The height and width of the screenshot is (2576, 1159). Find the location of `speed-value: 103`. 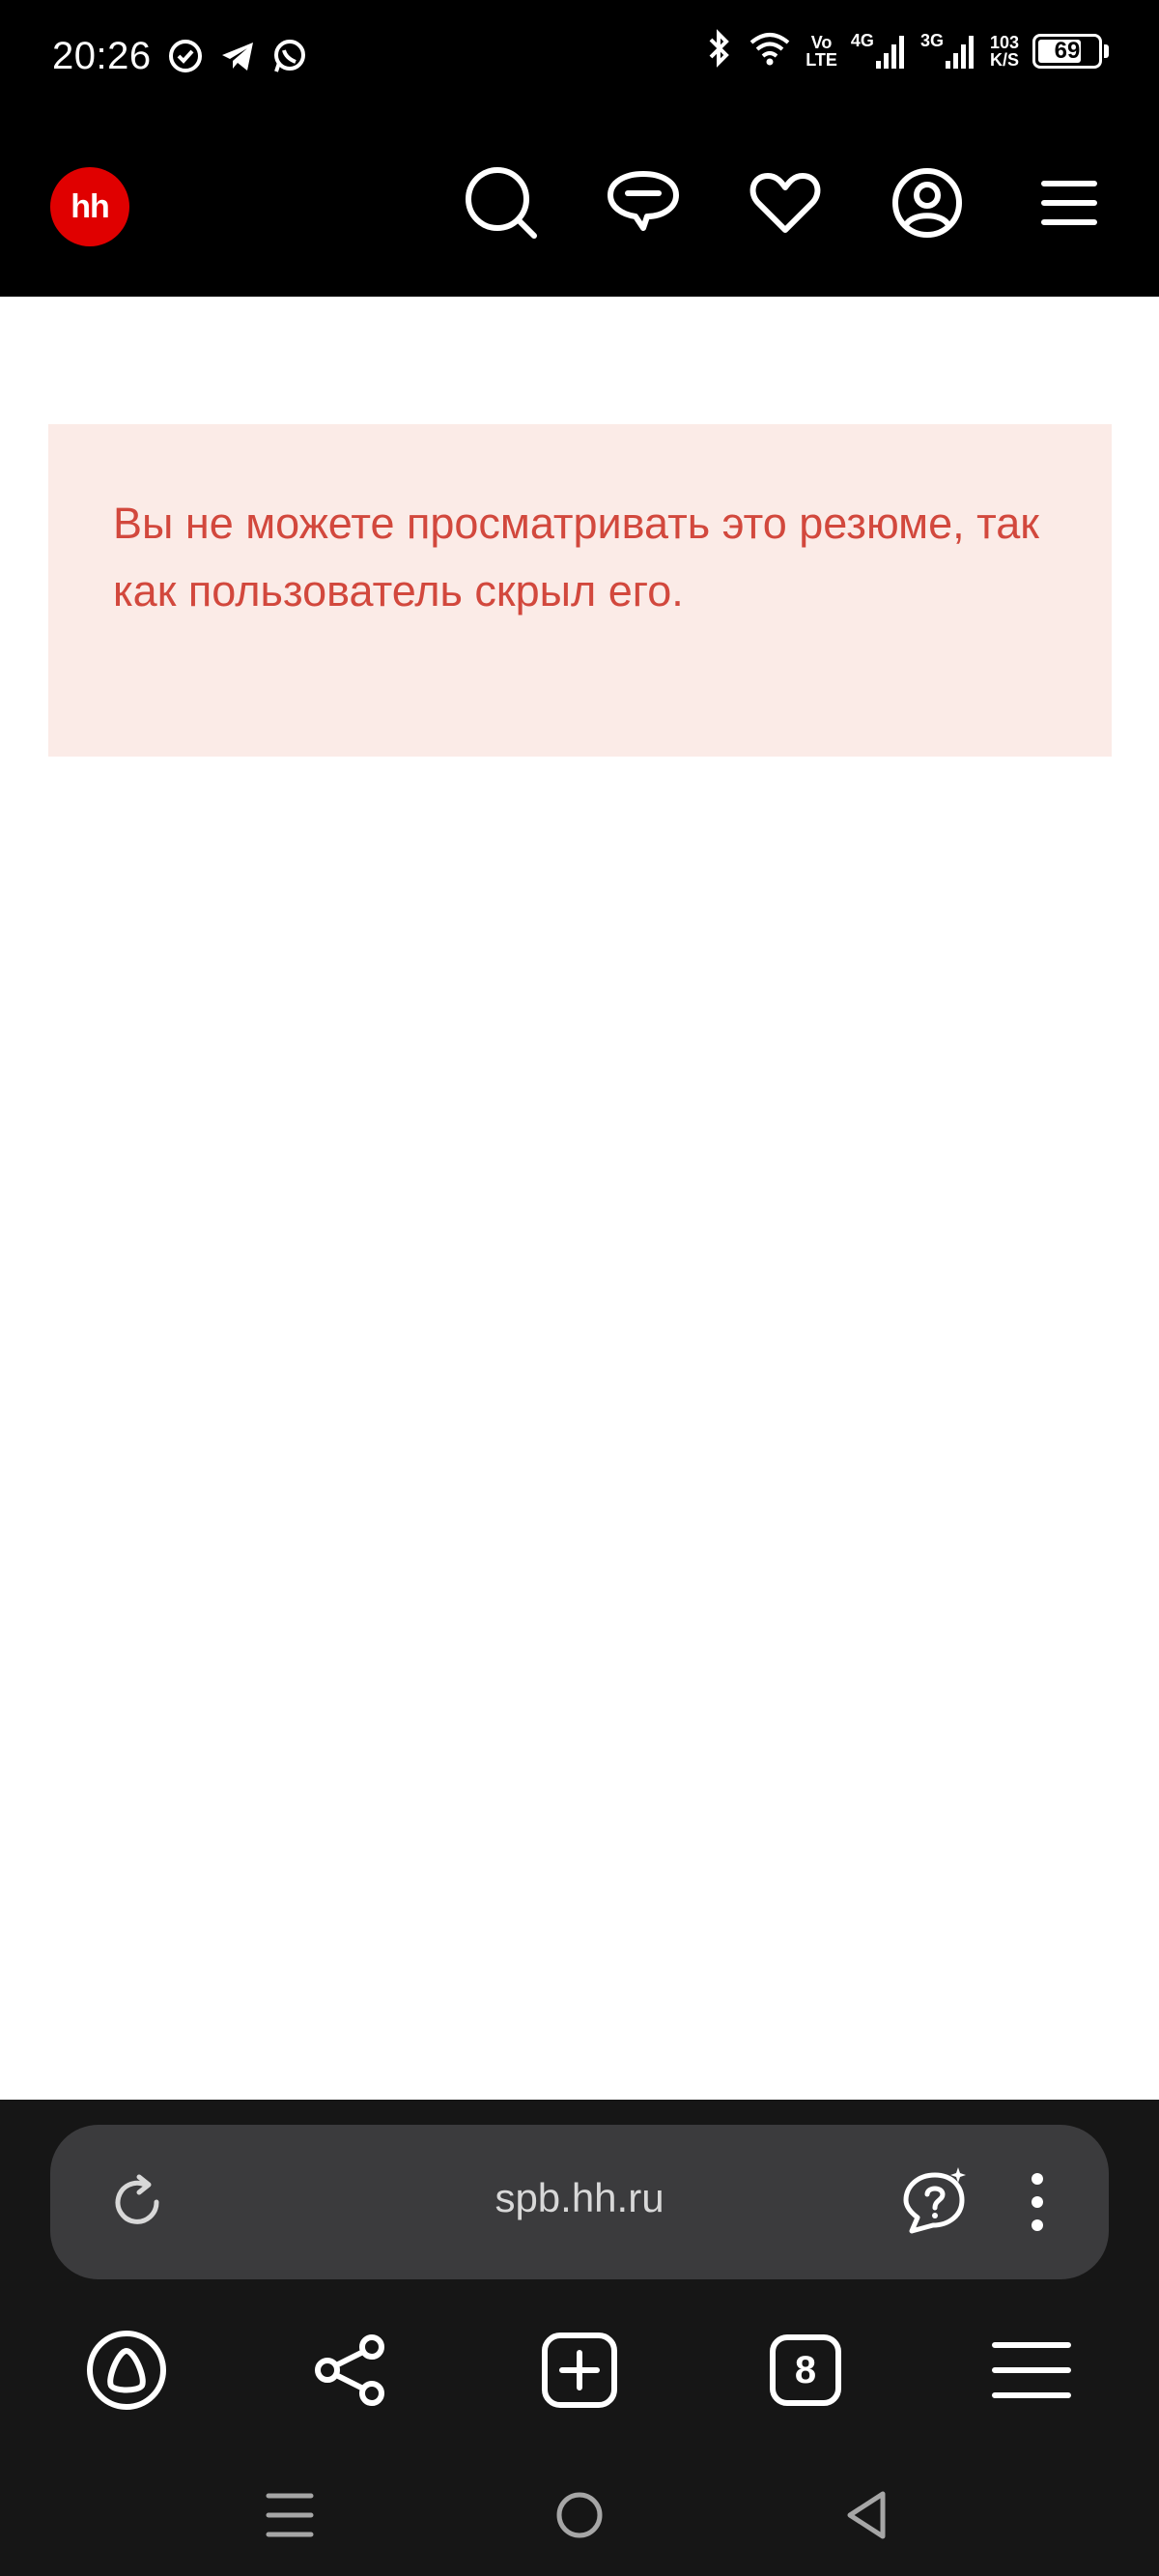

speed-value: 103 is located at coordinates (1004, 42).